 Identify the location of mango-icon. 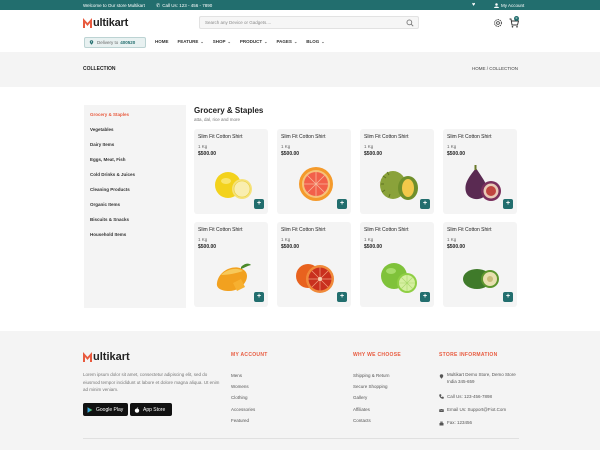
(233, 277).